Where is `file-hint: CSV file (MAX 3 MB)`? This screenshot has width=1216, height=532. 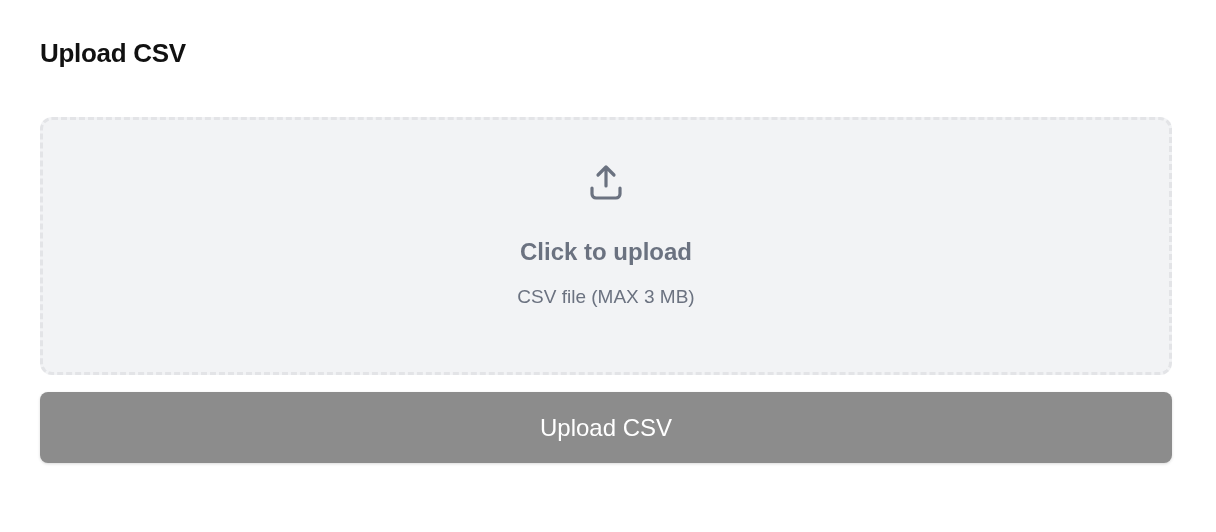
file-hint: CSV file (MAX 3 MB) is located at coordinates (606, 297).